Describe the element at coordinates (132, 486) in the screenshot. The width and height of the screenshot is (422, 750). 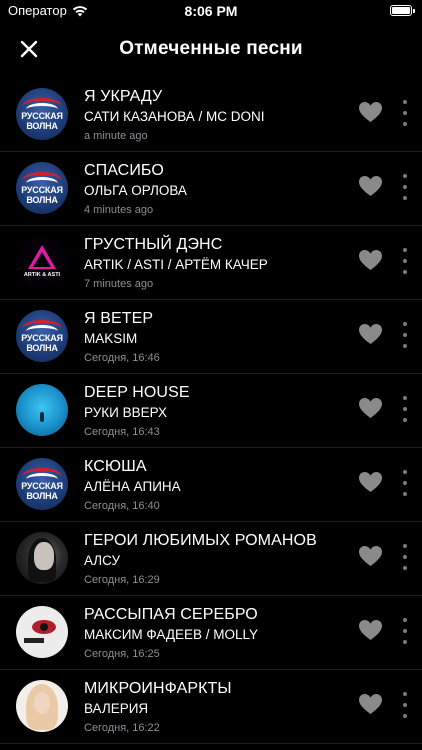
I see `song-artist: АЛЁНА АПИНА` at that location.